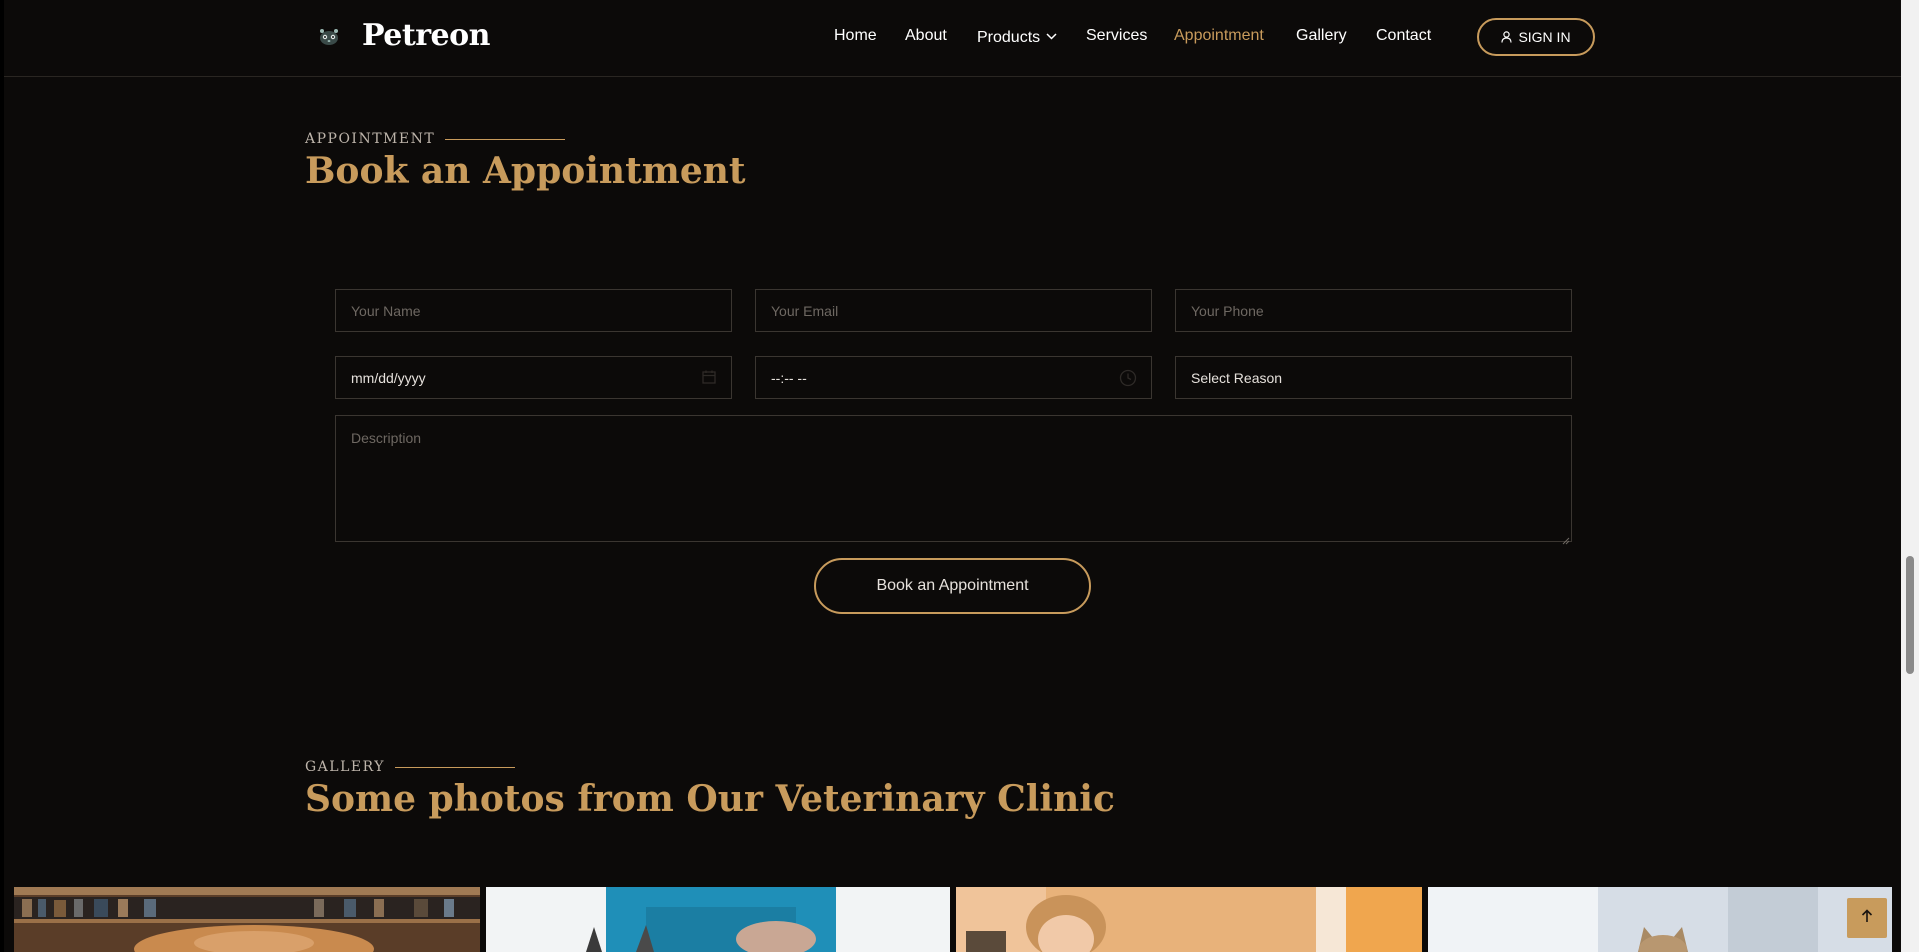 This screenshot has width=1919, height=952. I want to click on book-appointment-button: Book an Appointment, so click(952, 586).